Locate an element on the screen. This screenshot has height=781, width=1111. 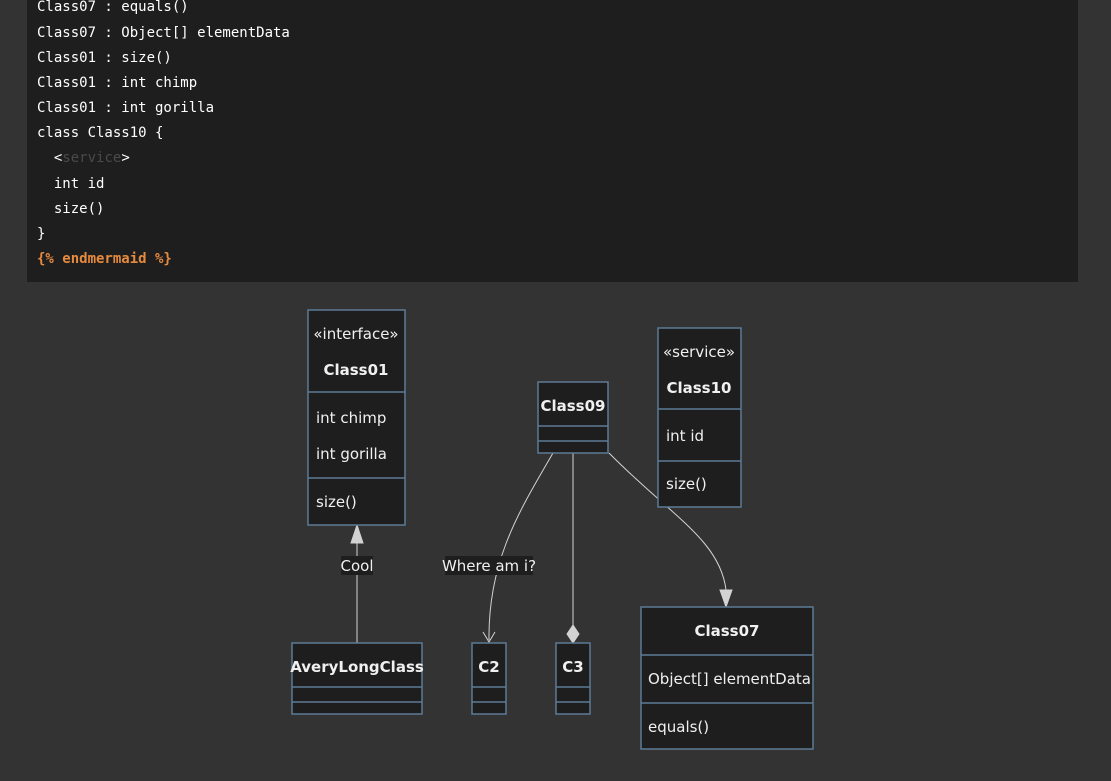
class07-method-1: equals() is located at coordinates (678, 727).